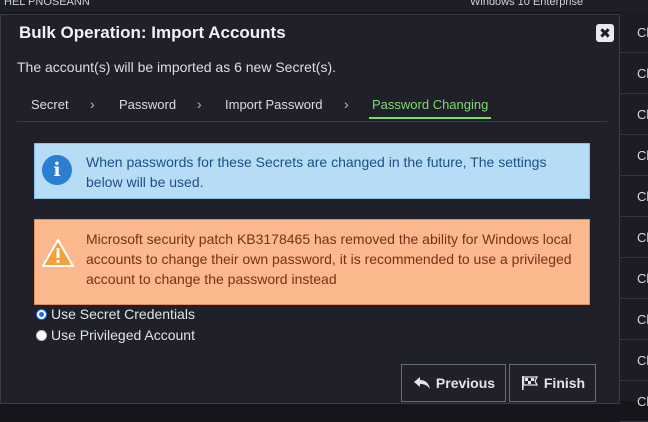  I want to click on step-secret: Secret, so click(50, 104).